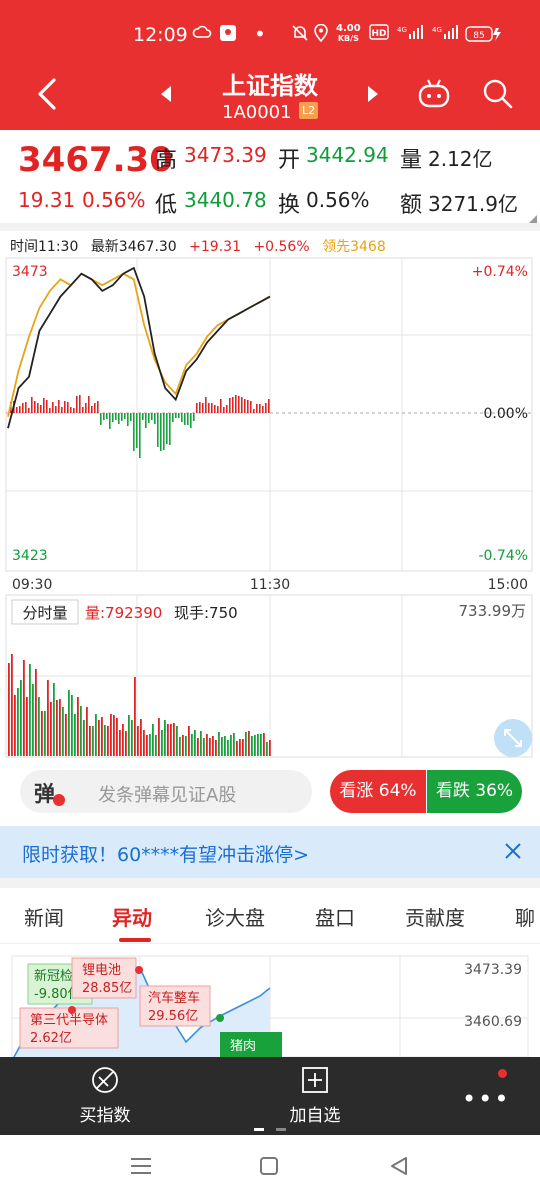 The height and width of the screenshot is (1200, 540). What do you see at coordinates (373, 96) in the screenshot?
I see `next-index-icon` at bounding box center [373, 96].